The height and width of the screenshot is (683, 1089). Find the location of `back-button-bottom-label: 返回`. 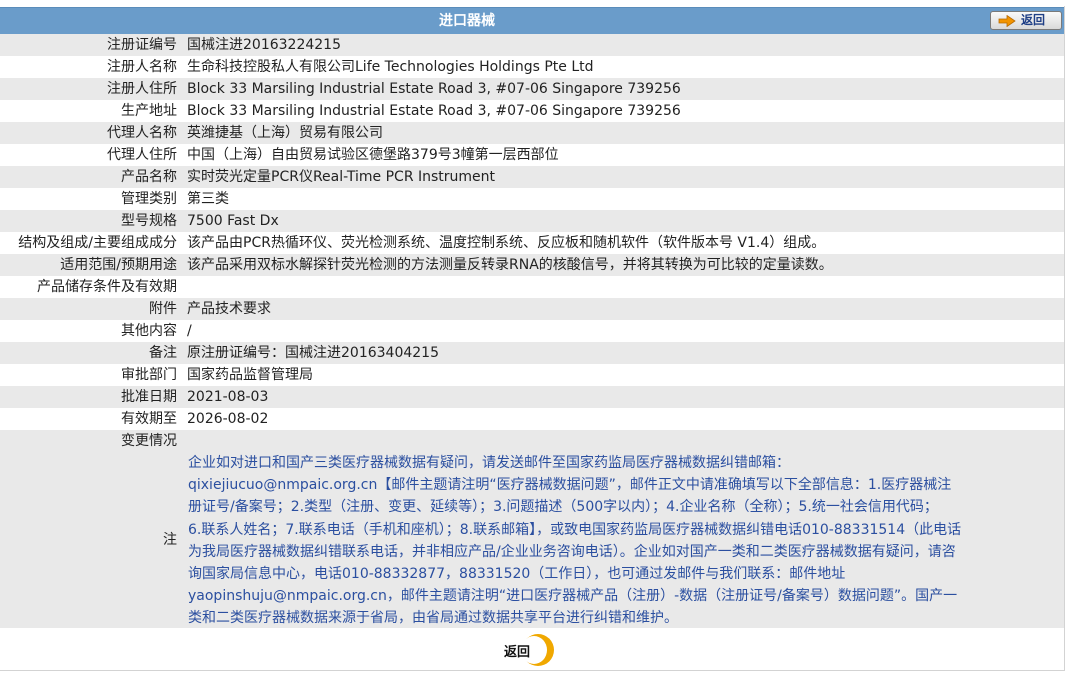

back-button-bottom-label: 返回 is located at coordinates (517, 652).